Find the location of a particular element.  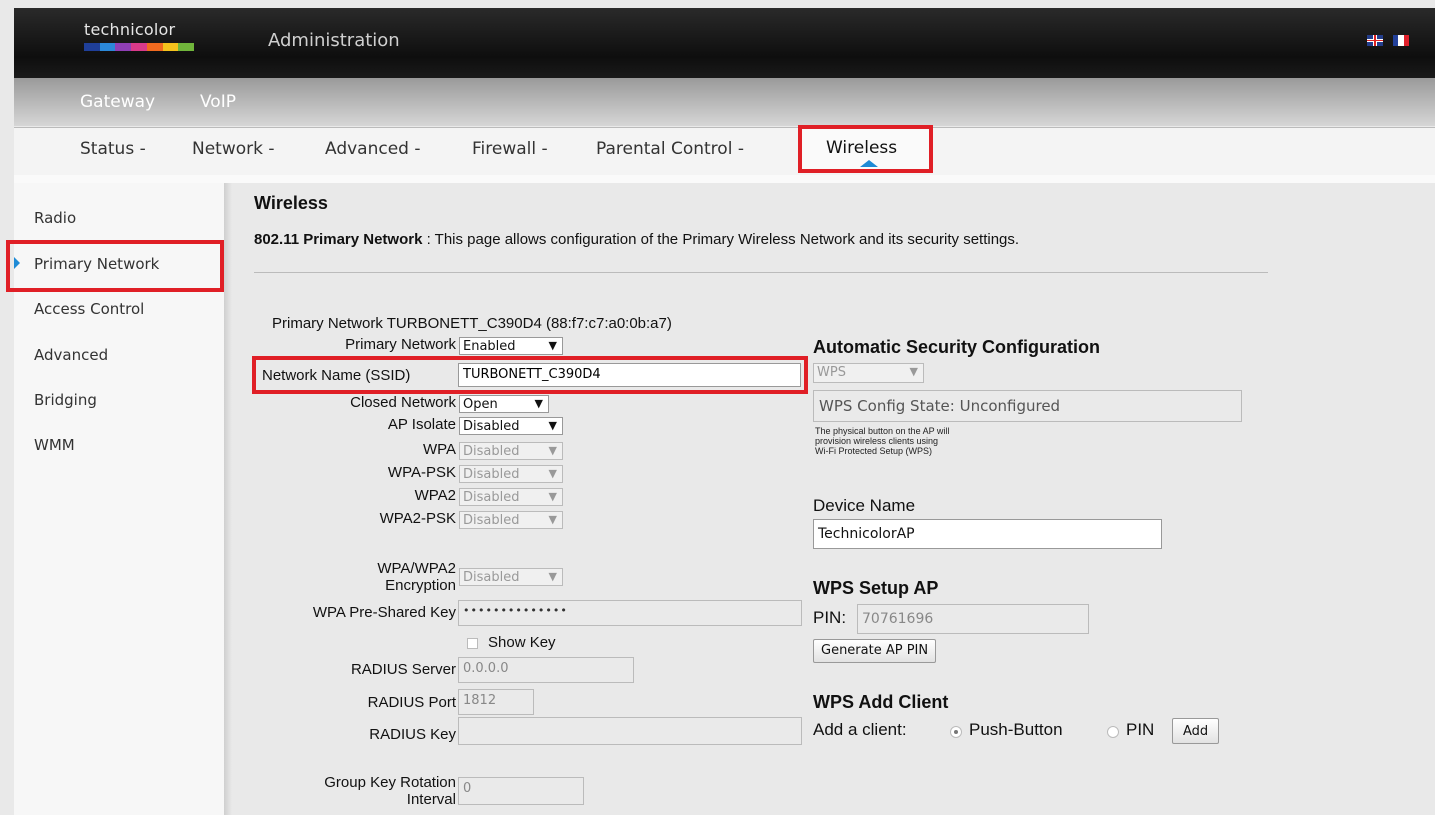

group-key-input: 0 is located at coordinates (521, 791).